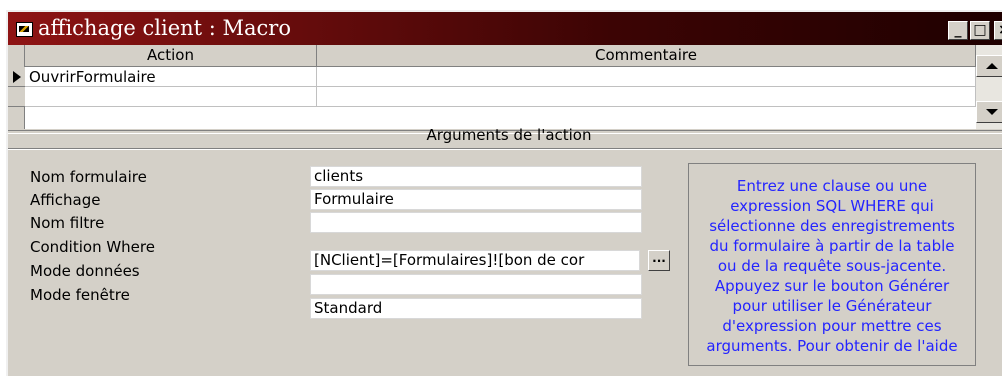 This screenshot has height=376, width=1002. I want to click on label-mode-donnees: Mode données, so click(85, 271).